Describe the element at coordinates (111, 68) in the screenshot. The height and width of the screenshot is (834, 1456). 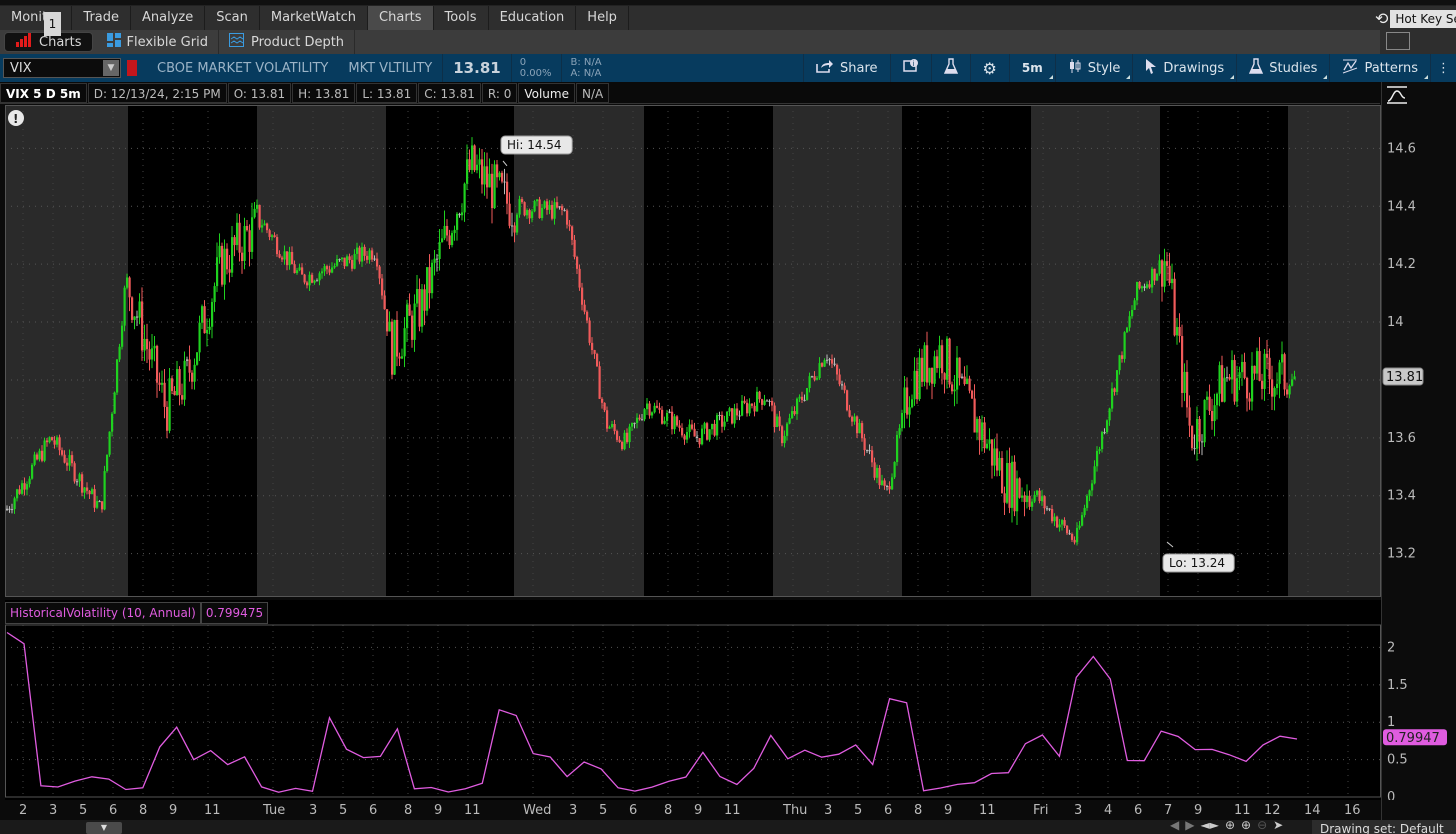
I see `symbol-dropdown-icon: ▼` at that location.